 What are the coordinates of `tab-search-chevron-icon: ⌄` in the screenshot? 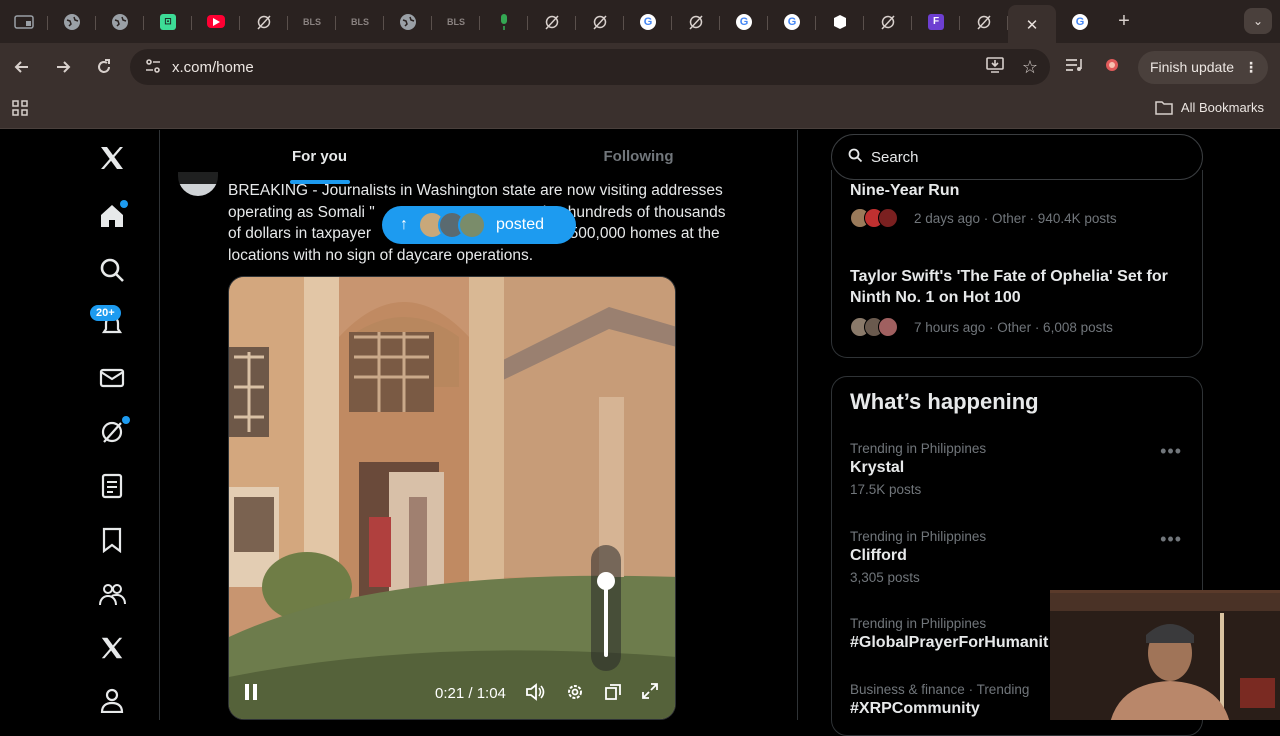 It's located at (1258, 21).